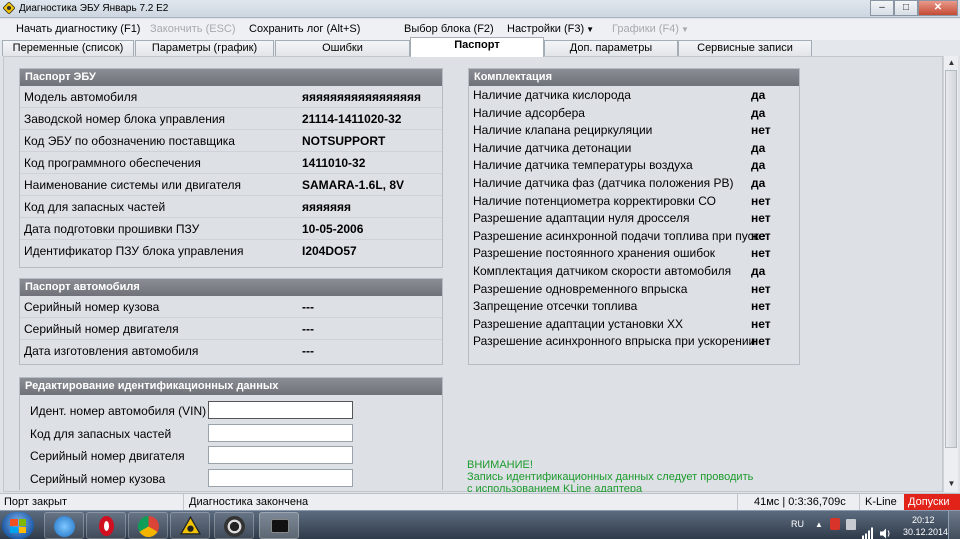 Image resolution: width=960 pixels, height=539 pixels. I want to click on scroll-thumb, so click(951, 259).